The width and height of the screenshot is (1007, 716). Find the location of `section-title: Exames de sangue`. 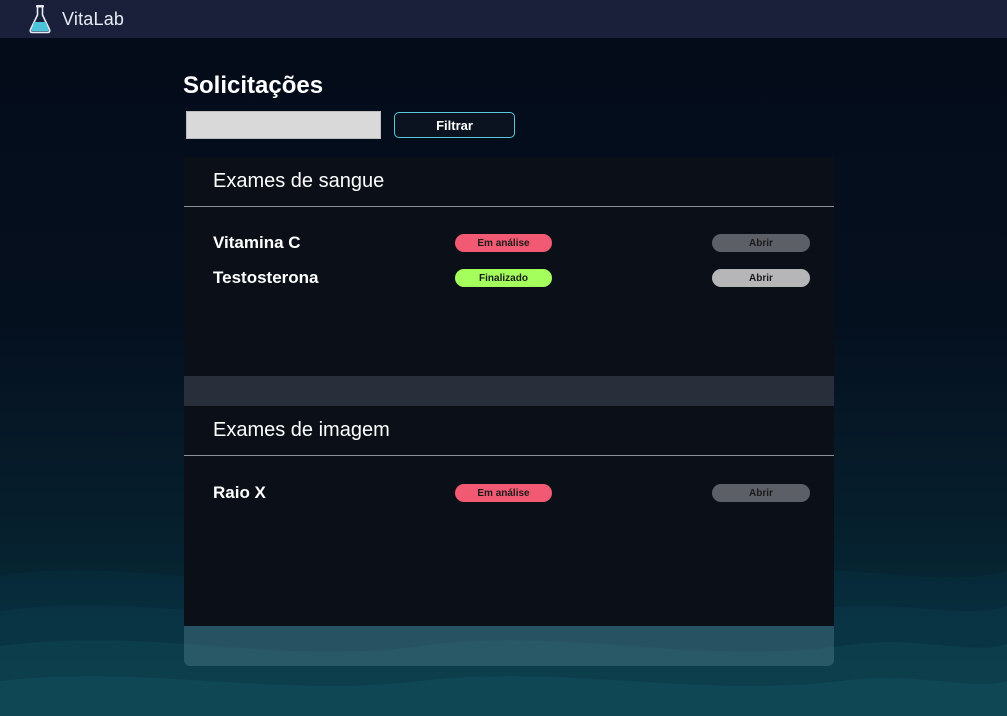

section-title: Exames de sangue is located at coordinates (299, 181).